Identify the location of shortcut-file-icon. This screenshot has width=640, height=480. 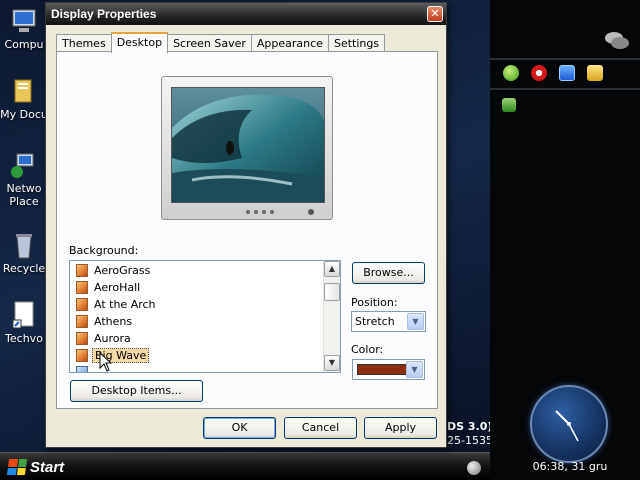
(23, 315).